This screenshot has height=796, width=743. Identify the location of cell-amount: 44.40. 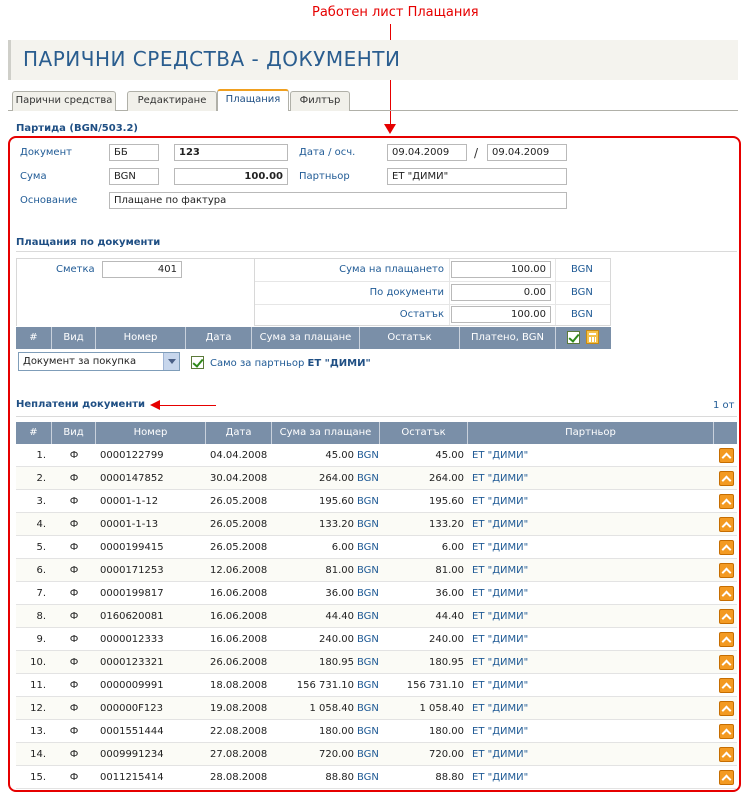
(339, 616).